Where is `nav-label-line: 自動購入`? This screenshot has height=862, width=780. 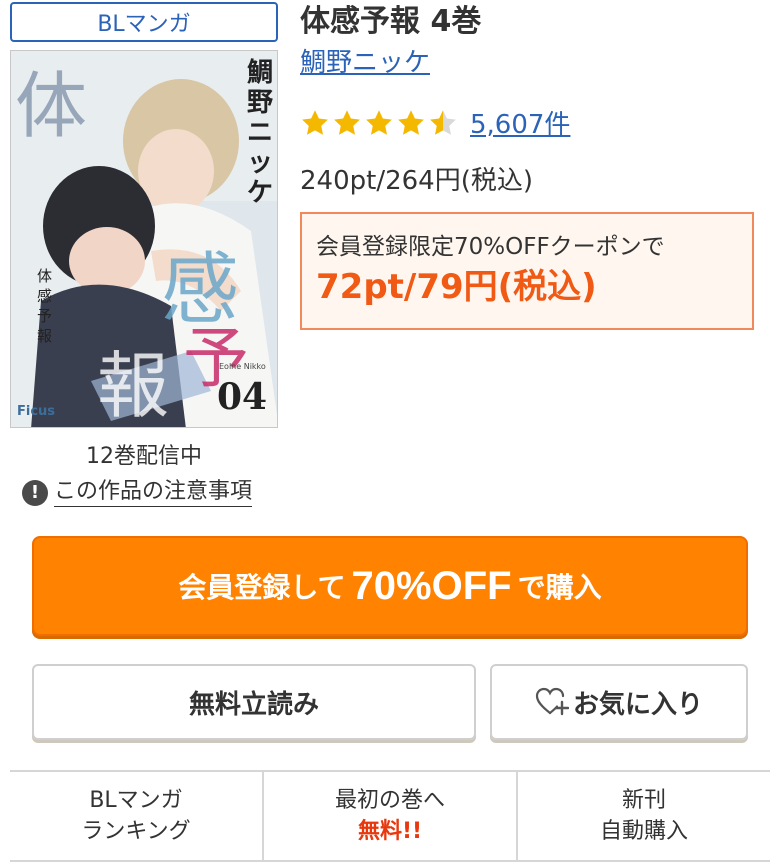 nav-label-line: 自動購入 is located at coordinates (643, 831).